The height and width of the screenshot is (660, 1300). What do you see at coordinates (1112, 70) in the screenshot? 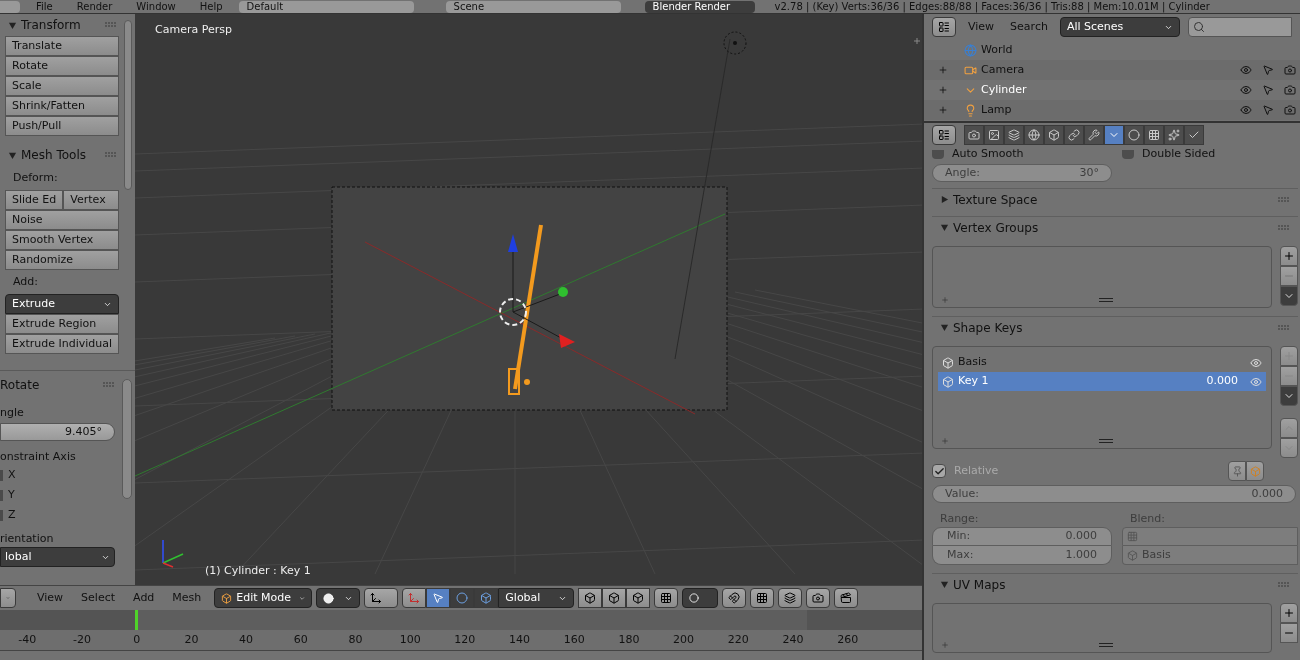
I see `outliner-row: Camera` at bounding box center [1112, 70].